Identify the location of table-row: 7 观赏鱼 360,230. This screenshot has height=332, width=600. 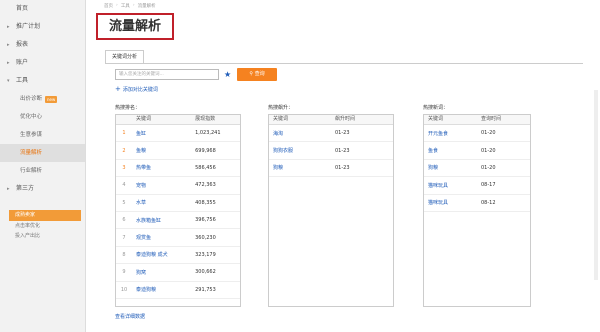
(178, 237).